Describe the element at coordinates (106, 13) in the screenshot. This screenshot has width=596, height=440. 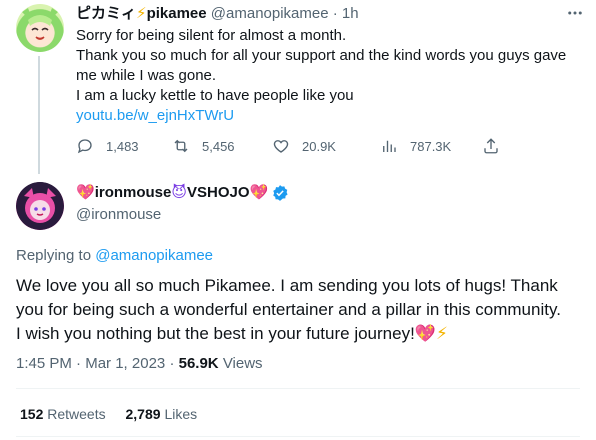
I see `parent-display-name: ピカミィ` at that location.